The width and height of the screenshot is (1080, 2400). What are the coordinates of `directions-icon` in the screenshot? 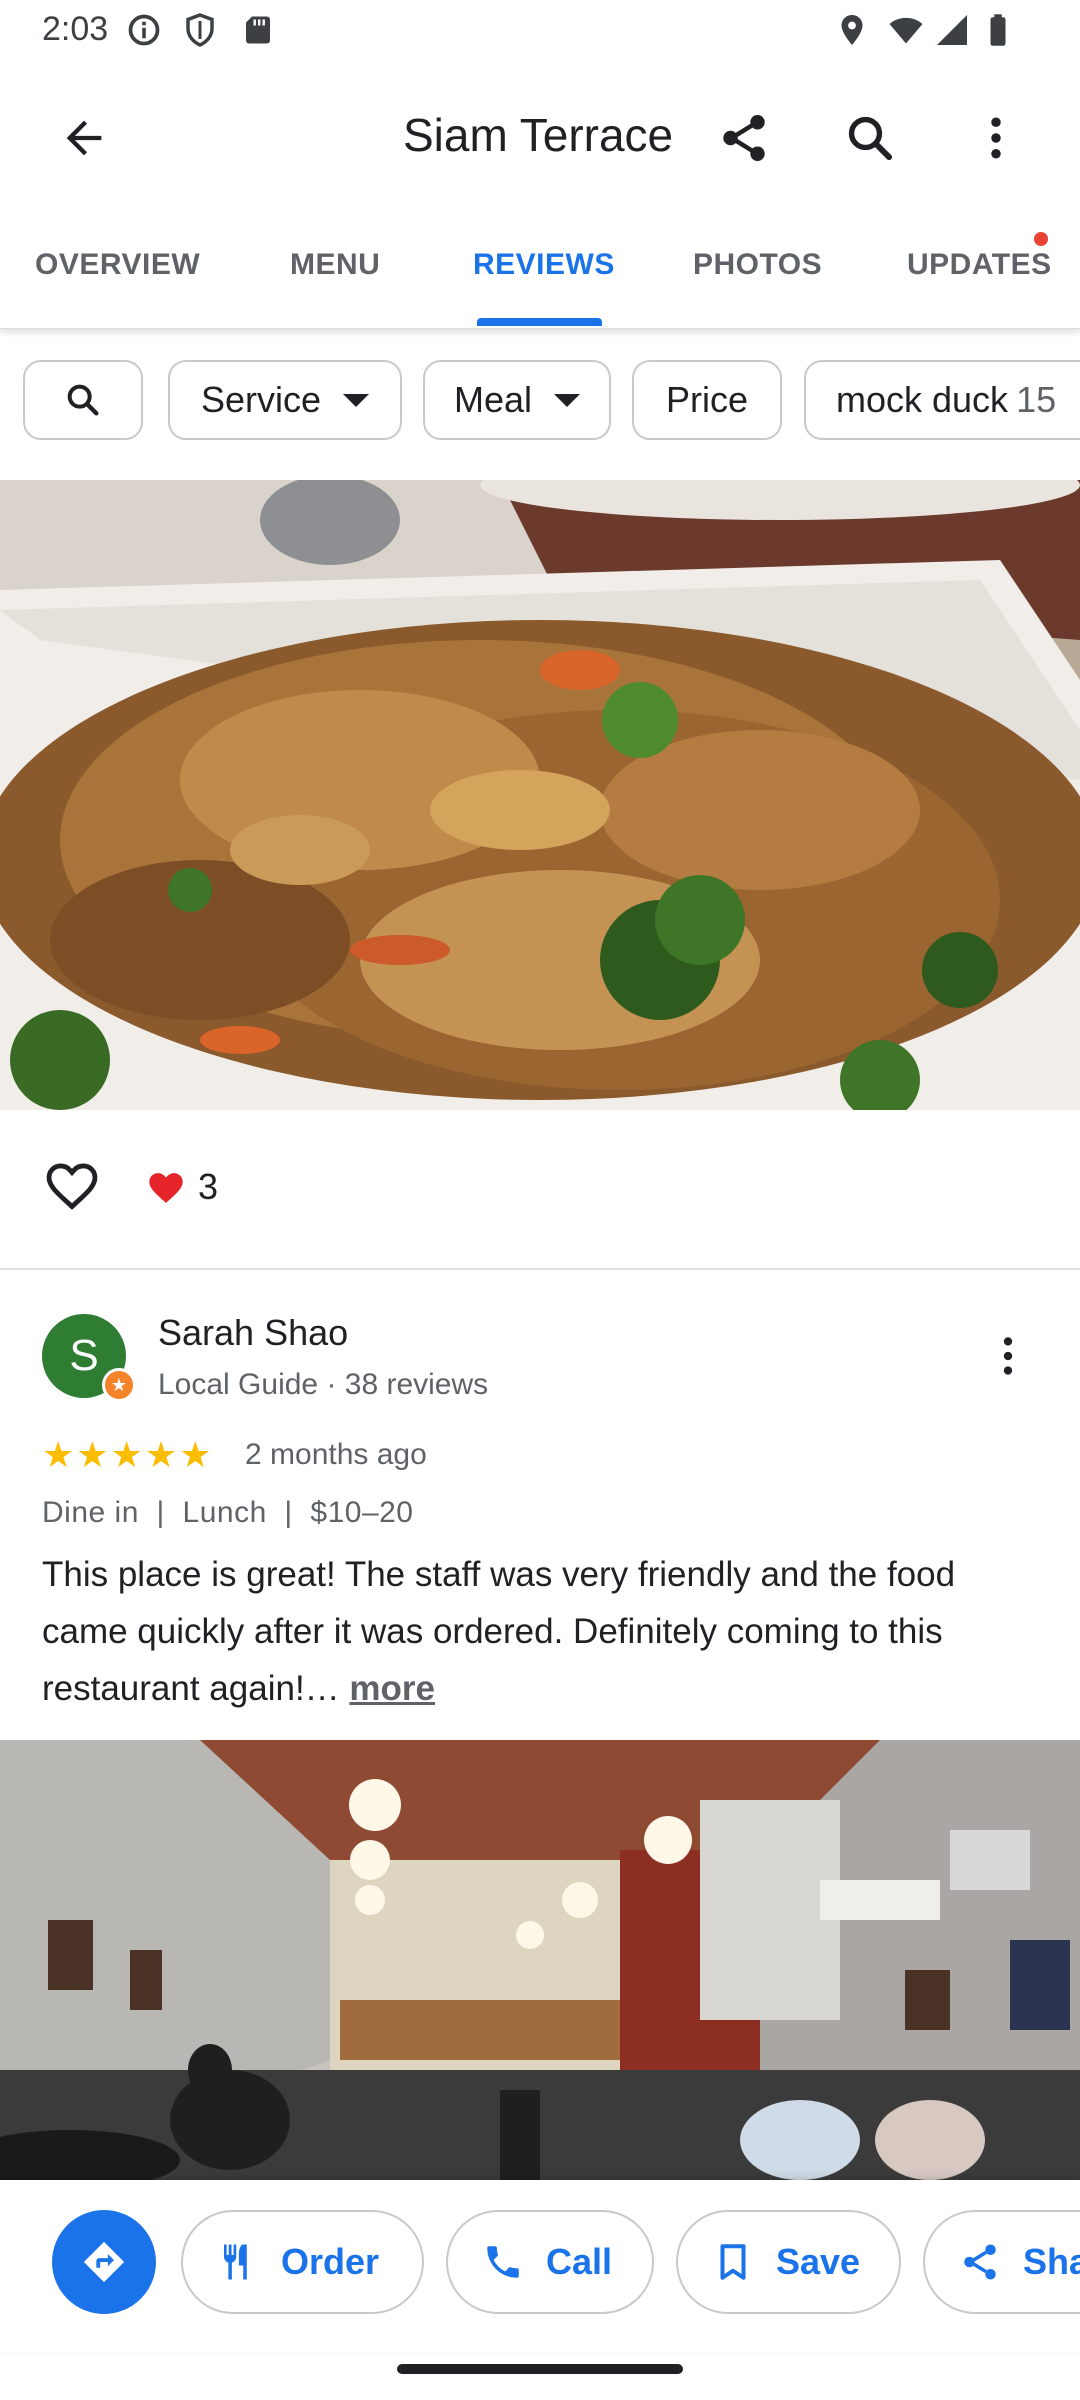 It's located at (104, 2262).